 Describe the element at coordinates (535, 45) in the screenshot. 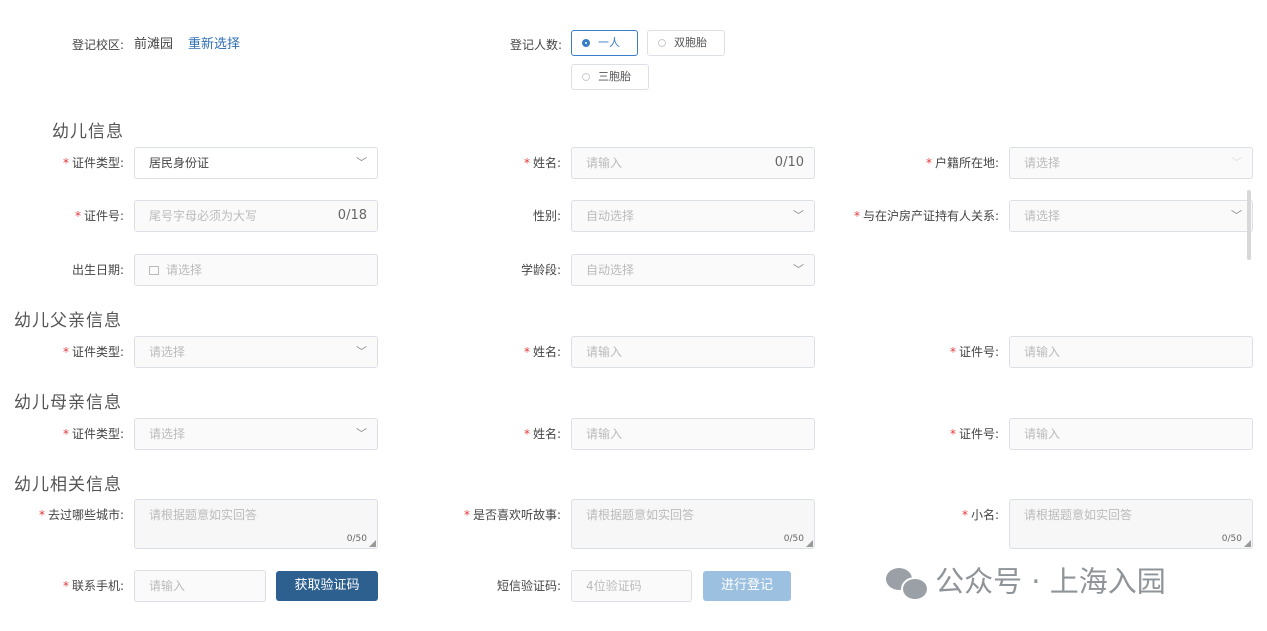

I see `count-label: 登记人数:` at that location.